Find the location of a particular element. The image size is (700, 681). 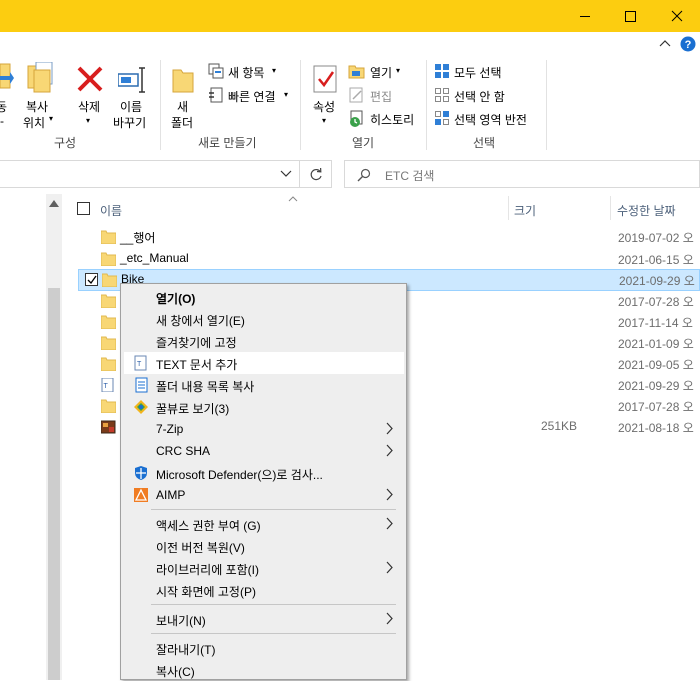

defender-icon is located at coordinates (141, 473).